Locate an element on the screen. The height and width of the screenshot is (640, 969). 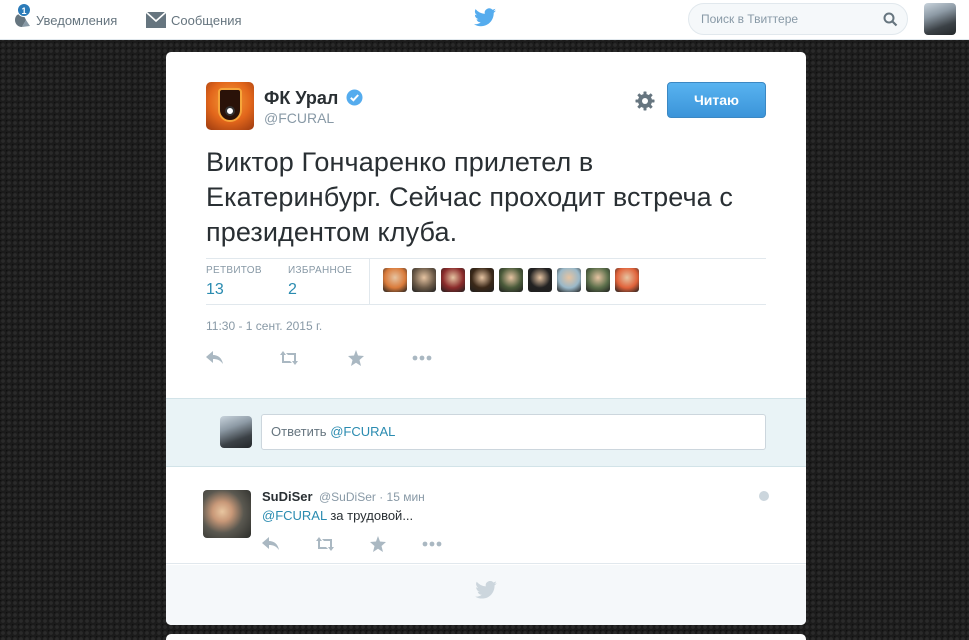
reply-text-mention: @FCURAL is located at coordinates (294, 515).